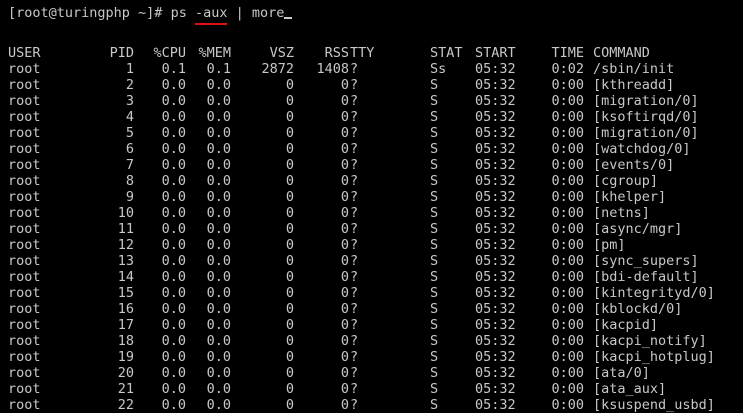  I want to click on cell-command: [kblockd/0], so click(638, 309).